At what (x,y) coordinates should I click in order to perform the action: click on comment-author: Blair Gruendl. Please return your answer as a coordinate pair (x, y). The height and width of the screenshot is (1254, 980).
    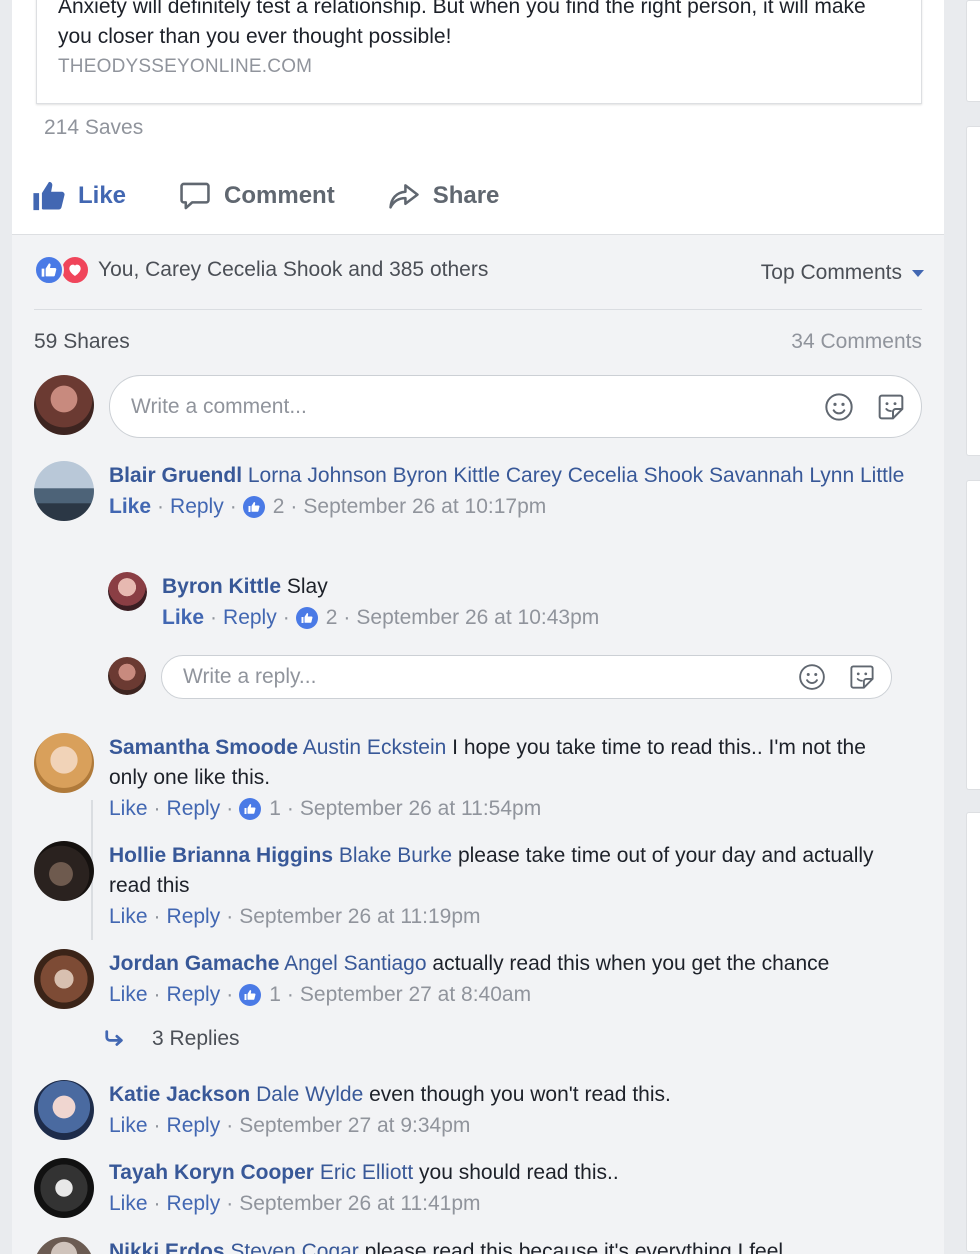
    Looking at the image, I should click on (175, 475).